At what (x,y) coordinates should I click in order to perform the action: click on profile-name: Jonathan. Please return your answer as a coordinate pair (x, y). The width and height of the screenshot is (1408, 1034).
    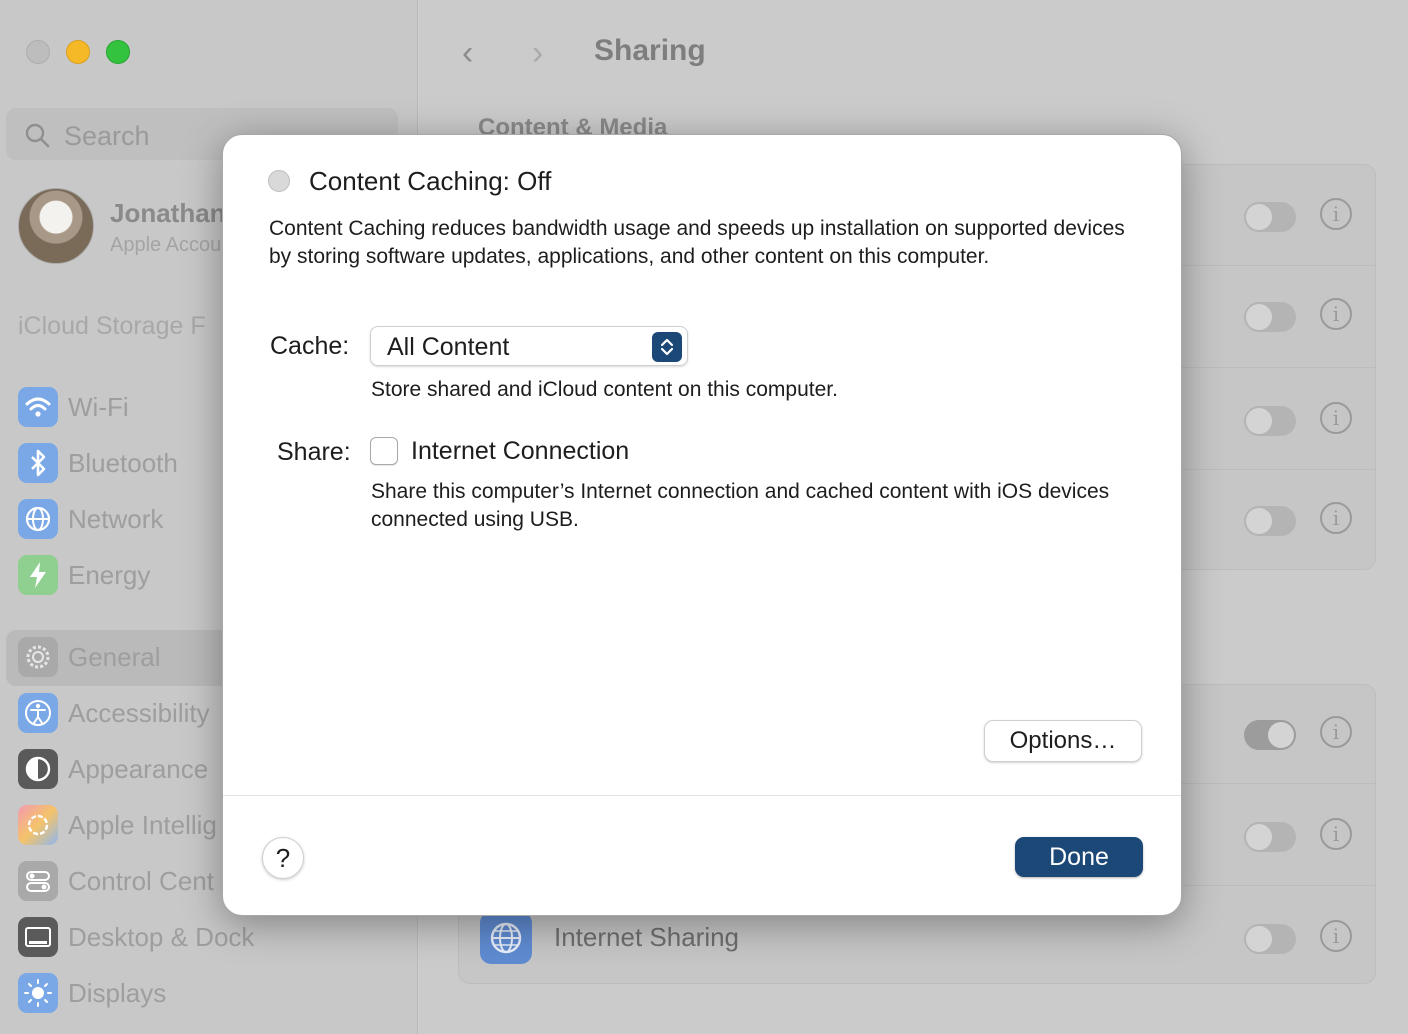
    Looking at the image, I should click on (168, 213).